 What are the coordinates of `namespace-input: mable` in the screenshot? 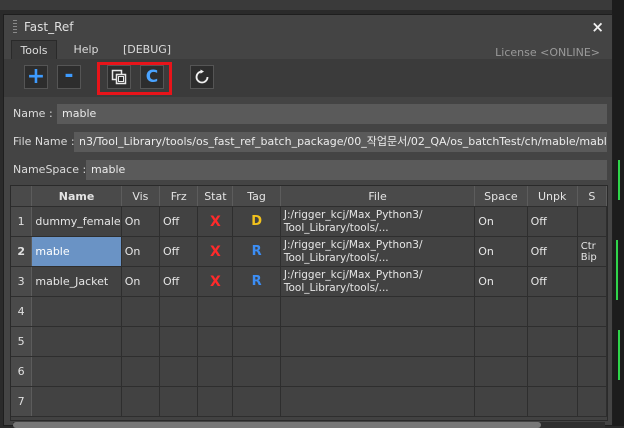 It's located at (346, 170).